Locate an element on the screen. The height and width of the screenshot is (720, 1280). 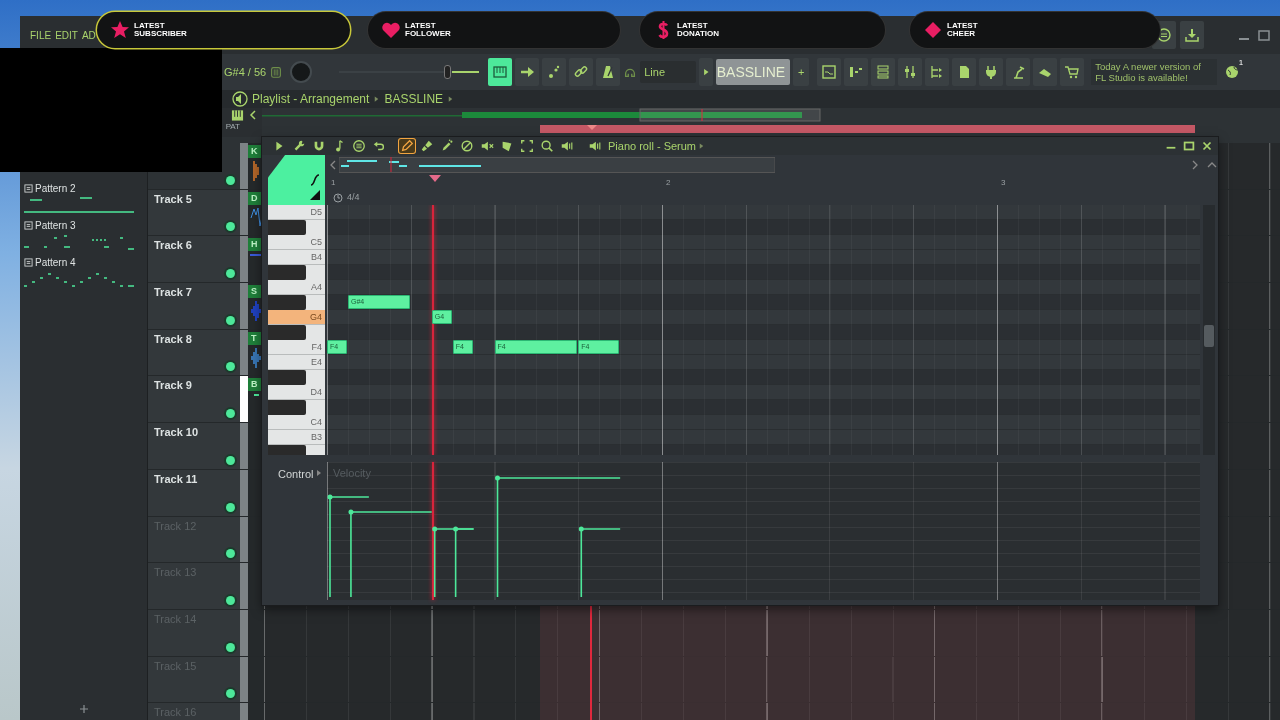
playlist-icon is located at coordinates (829, 72).